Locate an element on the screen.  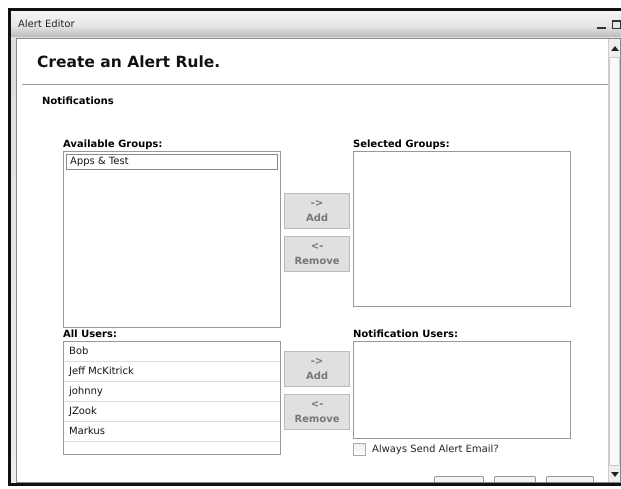
checkbox-label: Always Send Alert Email? is located at coordinates (435, 449).